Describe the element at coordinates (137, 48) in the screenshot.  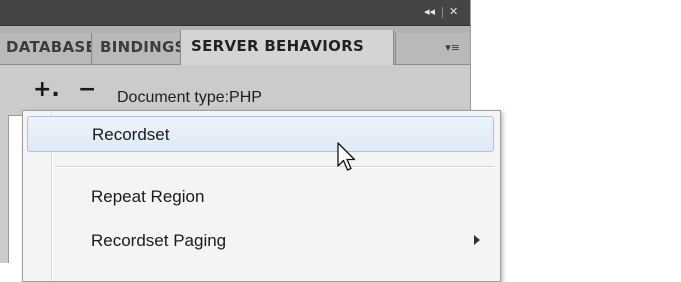
I see `tab-bindings: BINDINGS` at that location.